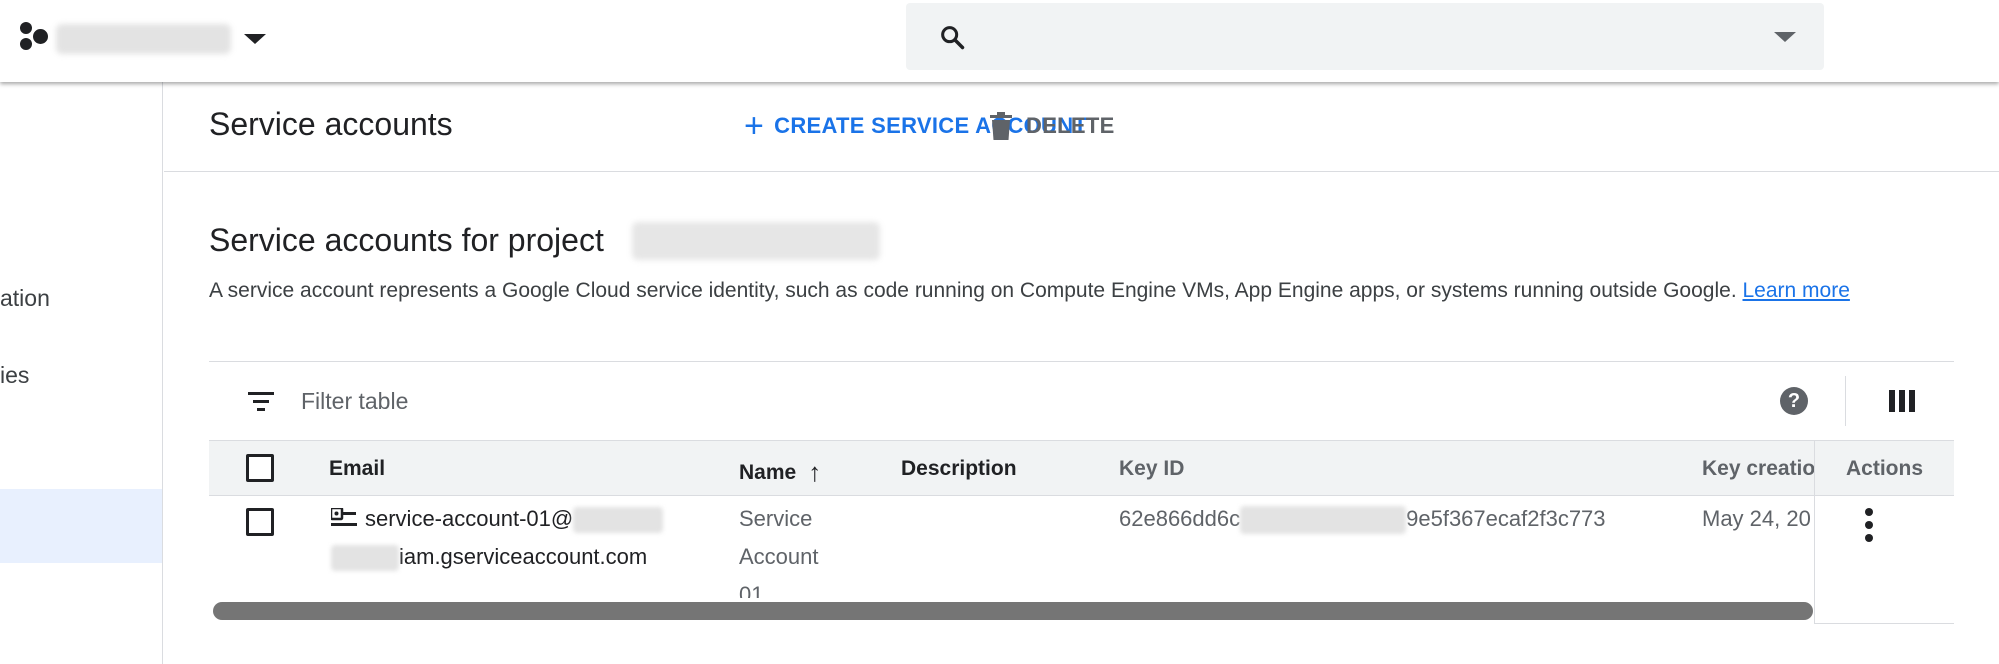 The height and width of the screenshot is (664, 1999). I want to click on email-line-1: service-account-01@, so click(469, 518).